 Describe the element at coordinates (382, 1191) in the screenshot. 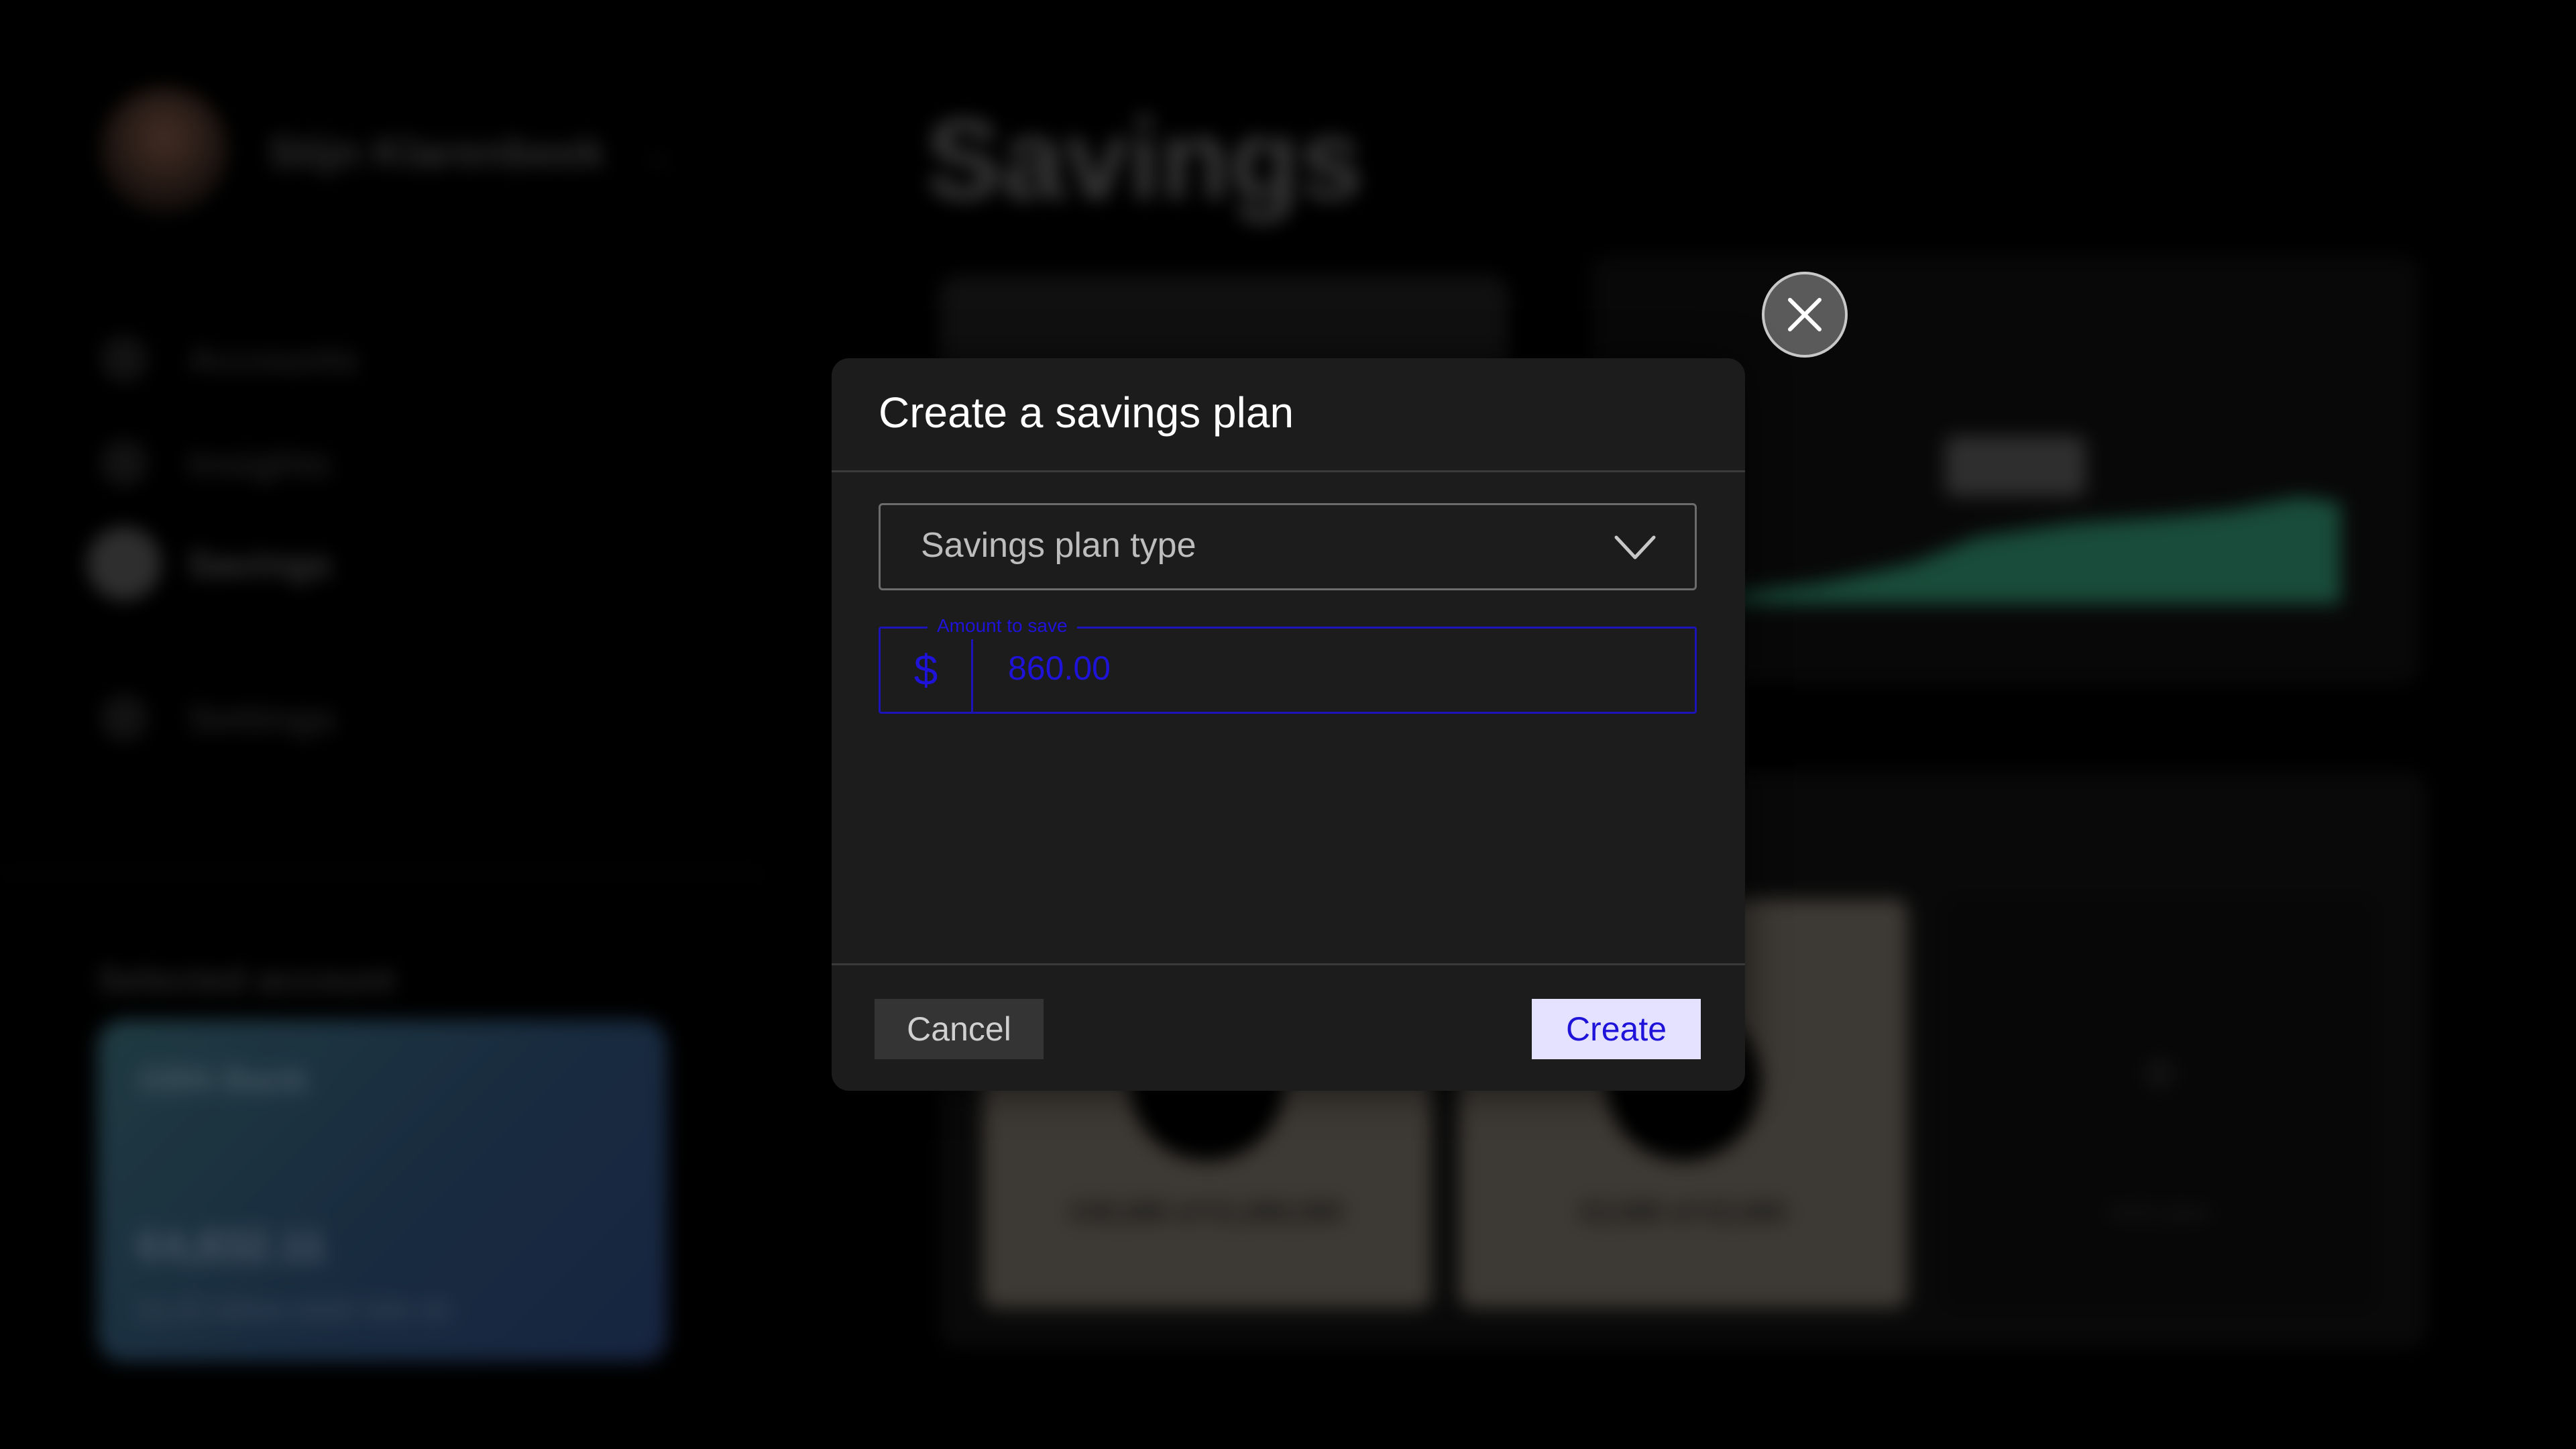

I see `account-card: ABN Bank €4,832.11 NL45 ABNA 0000 000 00` at that location.